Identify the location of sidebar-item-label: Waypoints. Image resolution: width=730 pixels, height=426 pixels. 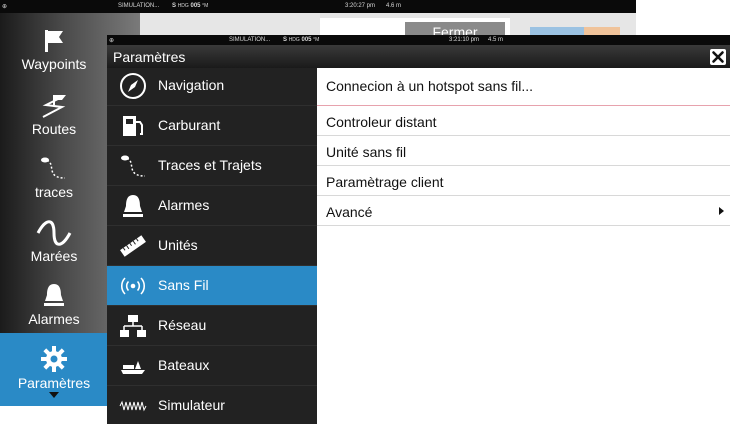
(54, 64).